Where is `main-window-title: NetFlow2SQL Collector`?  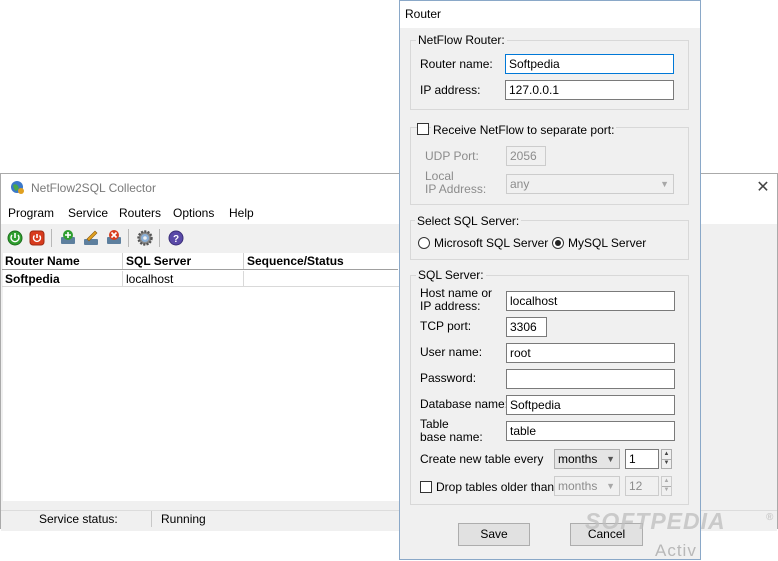 main-window-title: NetFlow2SQL Collector is located at coordinates (93, 188).